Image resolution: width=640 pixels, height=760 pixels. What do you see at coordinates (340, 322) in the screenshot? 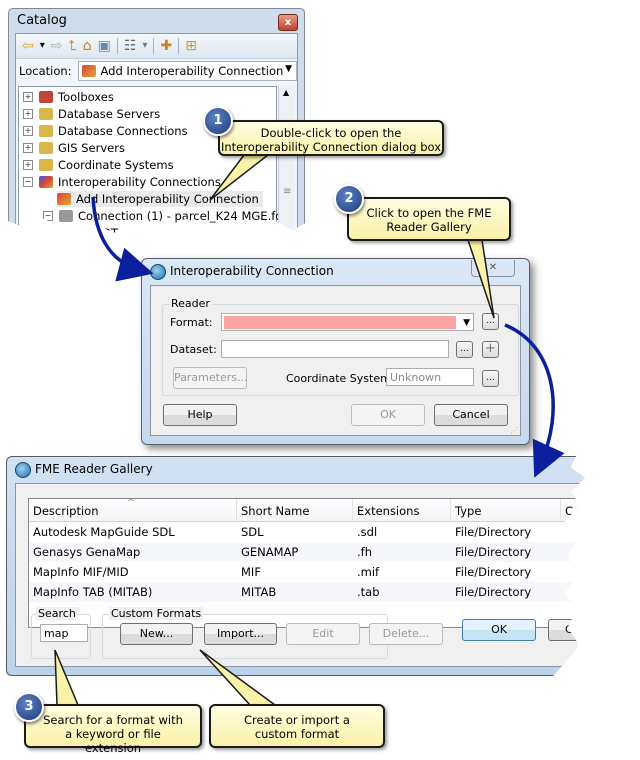
I see `format-value-highlight` at bounding box center [340, 322].